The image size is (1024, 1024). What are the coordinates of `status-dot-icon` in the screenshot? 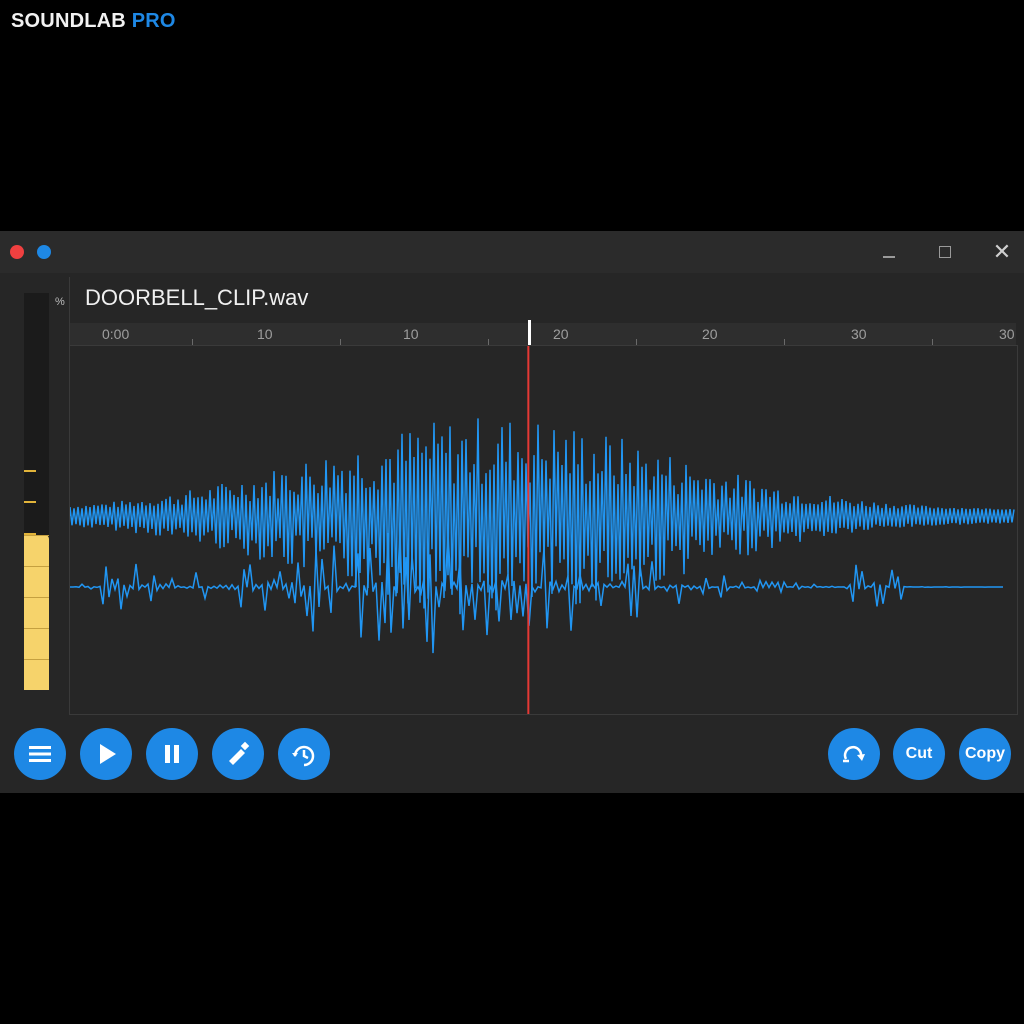 It's located at (44, 252).